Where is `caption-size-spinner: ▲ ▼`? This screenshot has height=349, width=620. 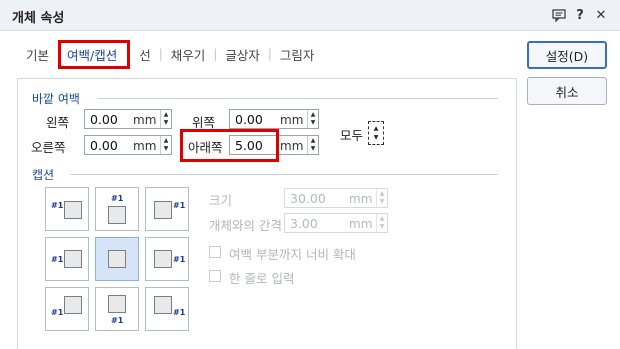 caption-size-spinner: ▲ ▼ is located at coordinates (381, 198).